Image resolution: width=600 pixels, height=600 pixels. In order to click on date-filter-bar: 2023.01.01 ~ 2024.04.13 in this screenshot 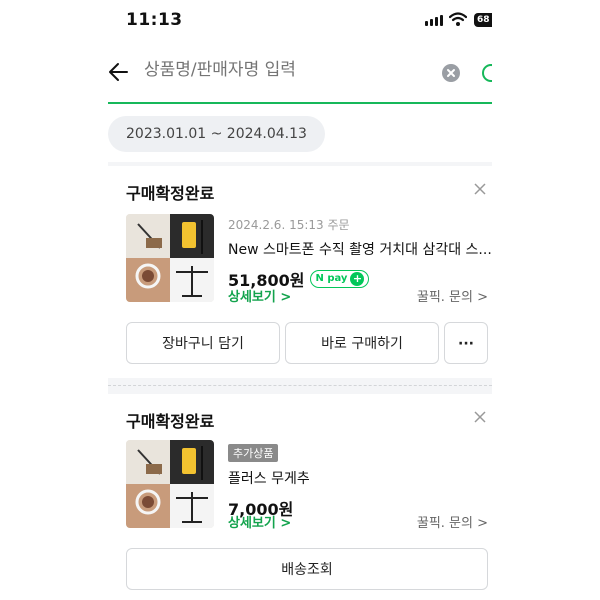, I will do `click(300, 133)`.